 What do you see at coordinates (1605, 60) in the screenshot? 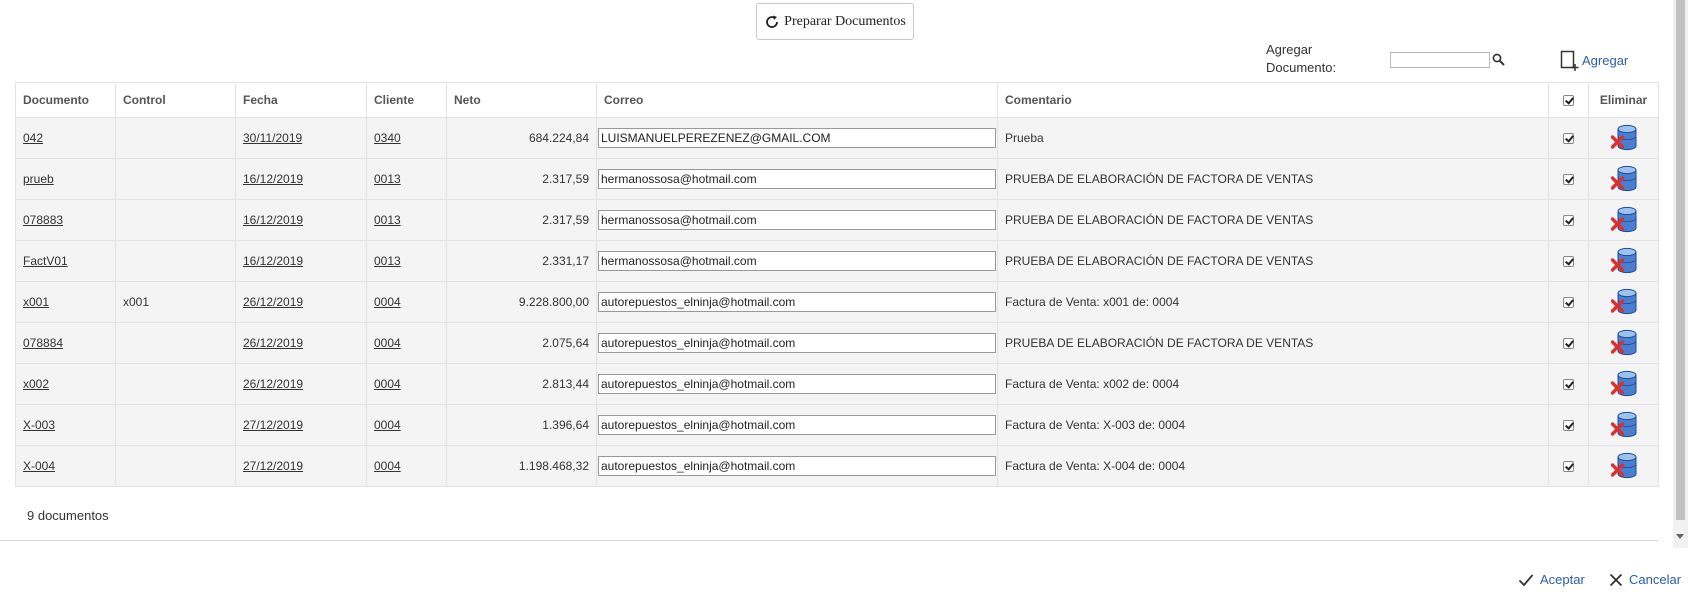
I see `add-document-link: Agregar` at bounding box center [1605, 60].